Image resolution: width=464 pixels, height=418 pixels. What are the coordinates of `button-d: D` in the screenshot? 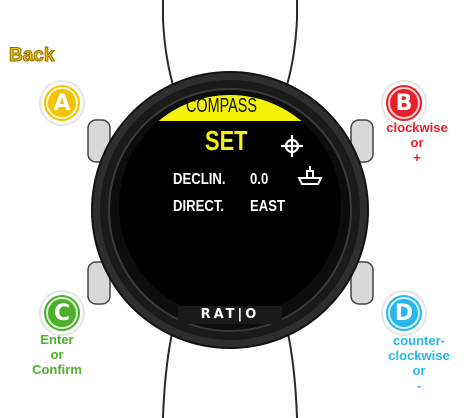 It's located at (404, 313).